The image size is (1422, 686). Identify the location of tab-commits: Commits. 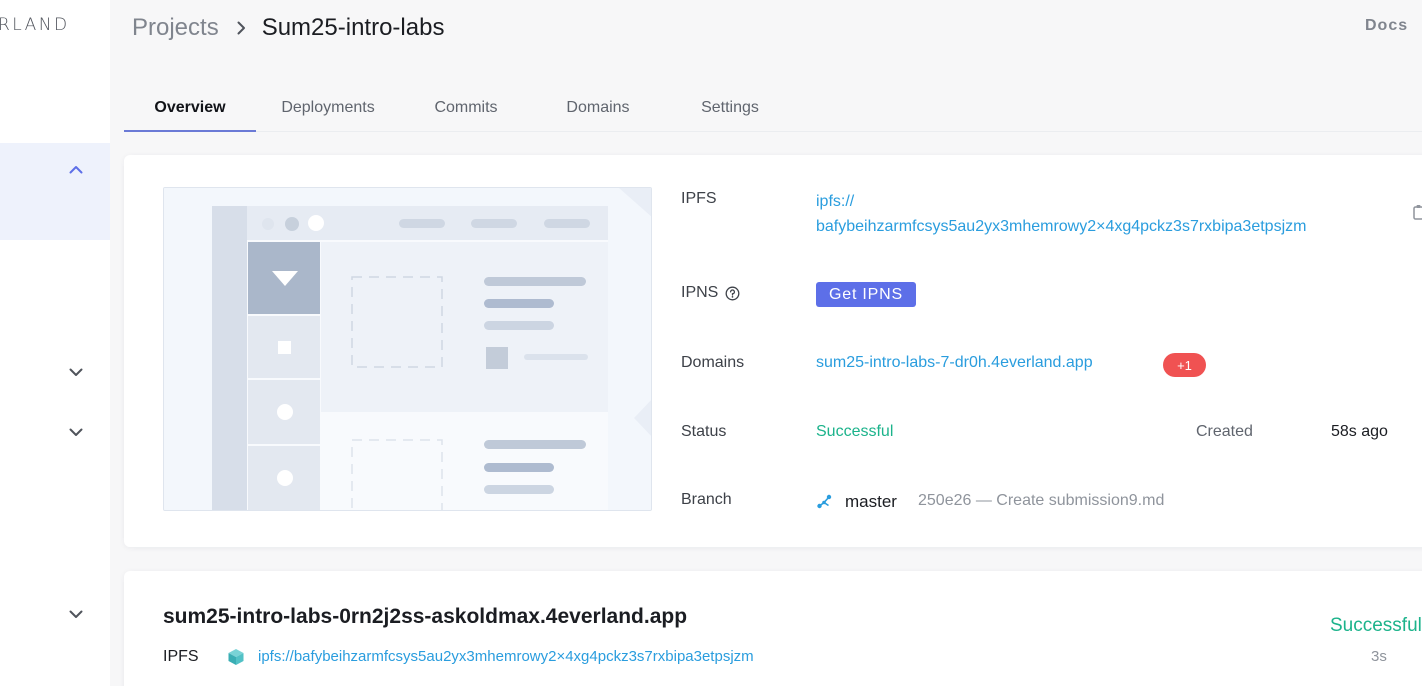
(466, 107).